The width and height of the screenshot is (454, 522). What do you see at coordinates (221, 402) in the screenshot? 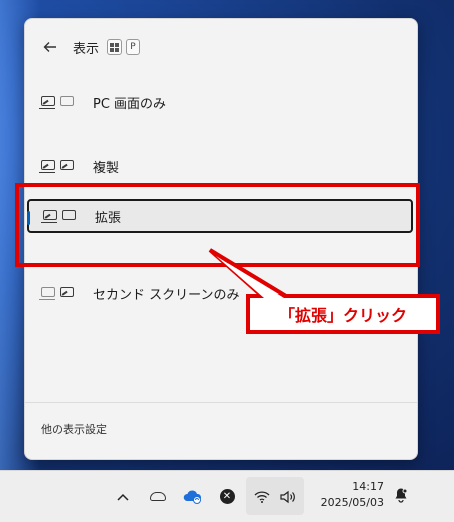
I see `footer-divider` at bounding box center [221, 402].